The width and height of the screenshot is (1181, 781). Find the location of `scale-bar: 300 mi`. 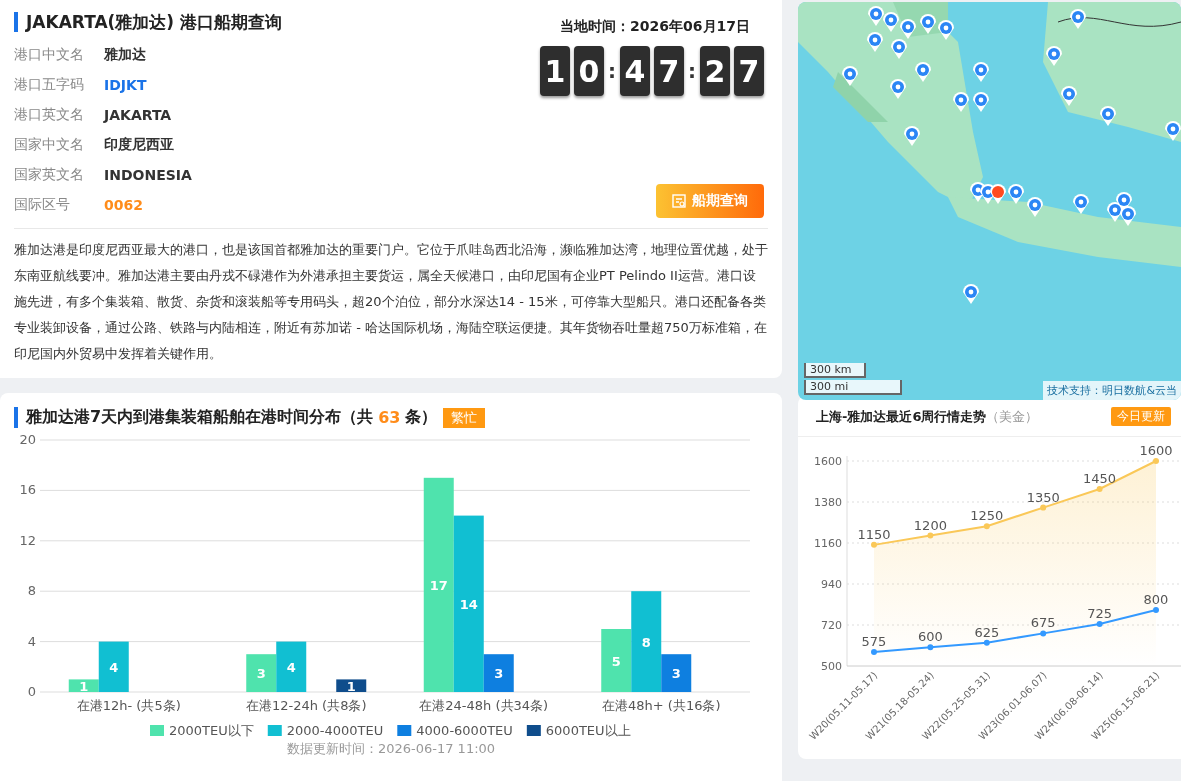

scale-bar: 300 mi is located at coordinates (853, 387).